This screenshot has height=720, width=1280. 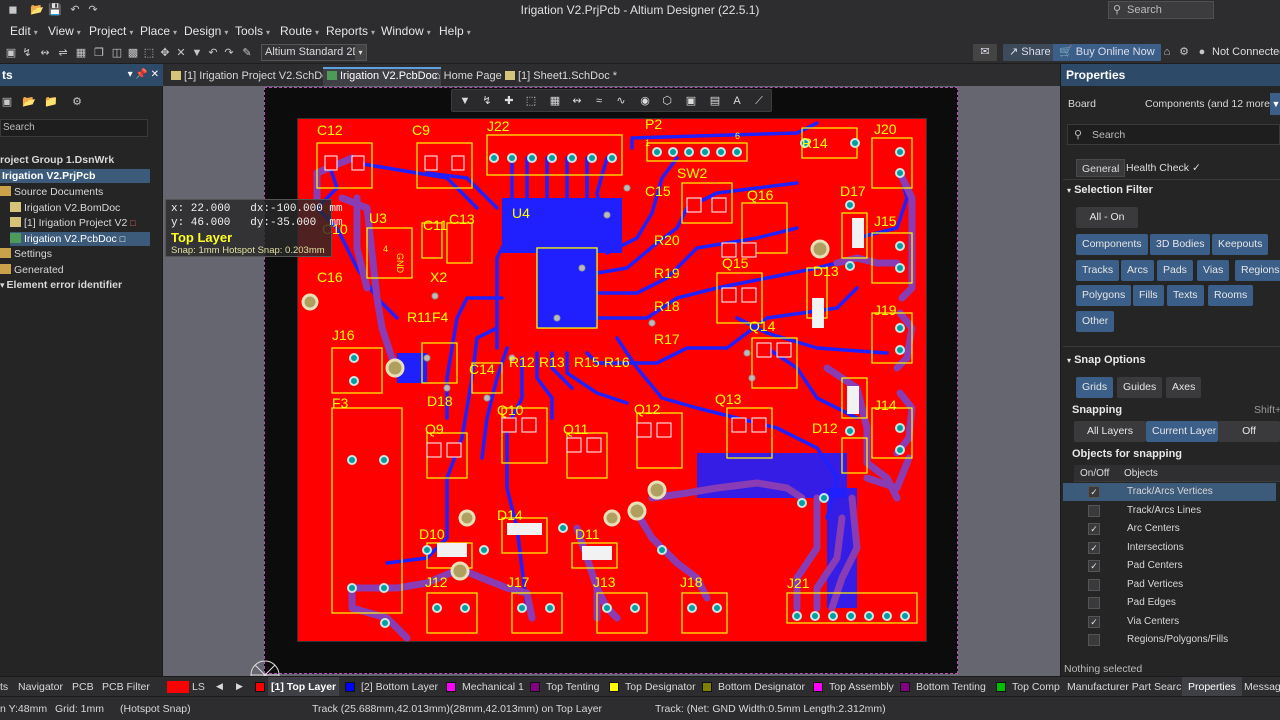 What do you see at coordinates (26, 254) in the screenshot?
I see `tree-settings: Settings` at bounding box center [26, 254].